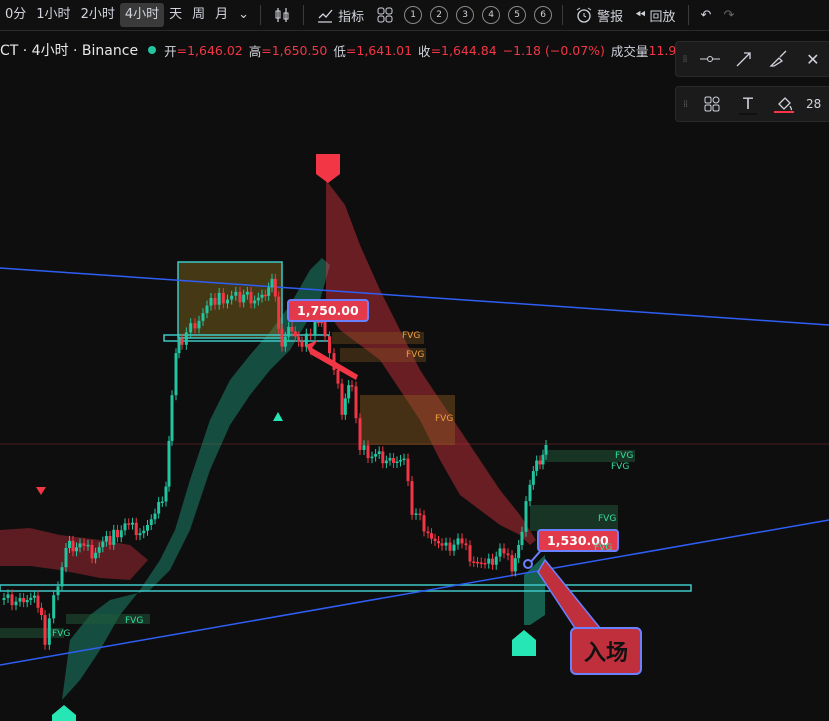 The image size is (829, 721). What do you see at coordinates (439, 15) in the screenshot?
I see `layout-2-button: 2` at bounding box center [439, 15].